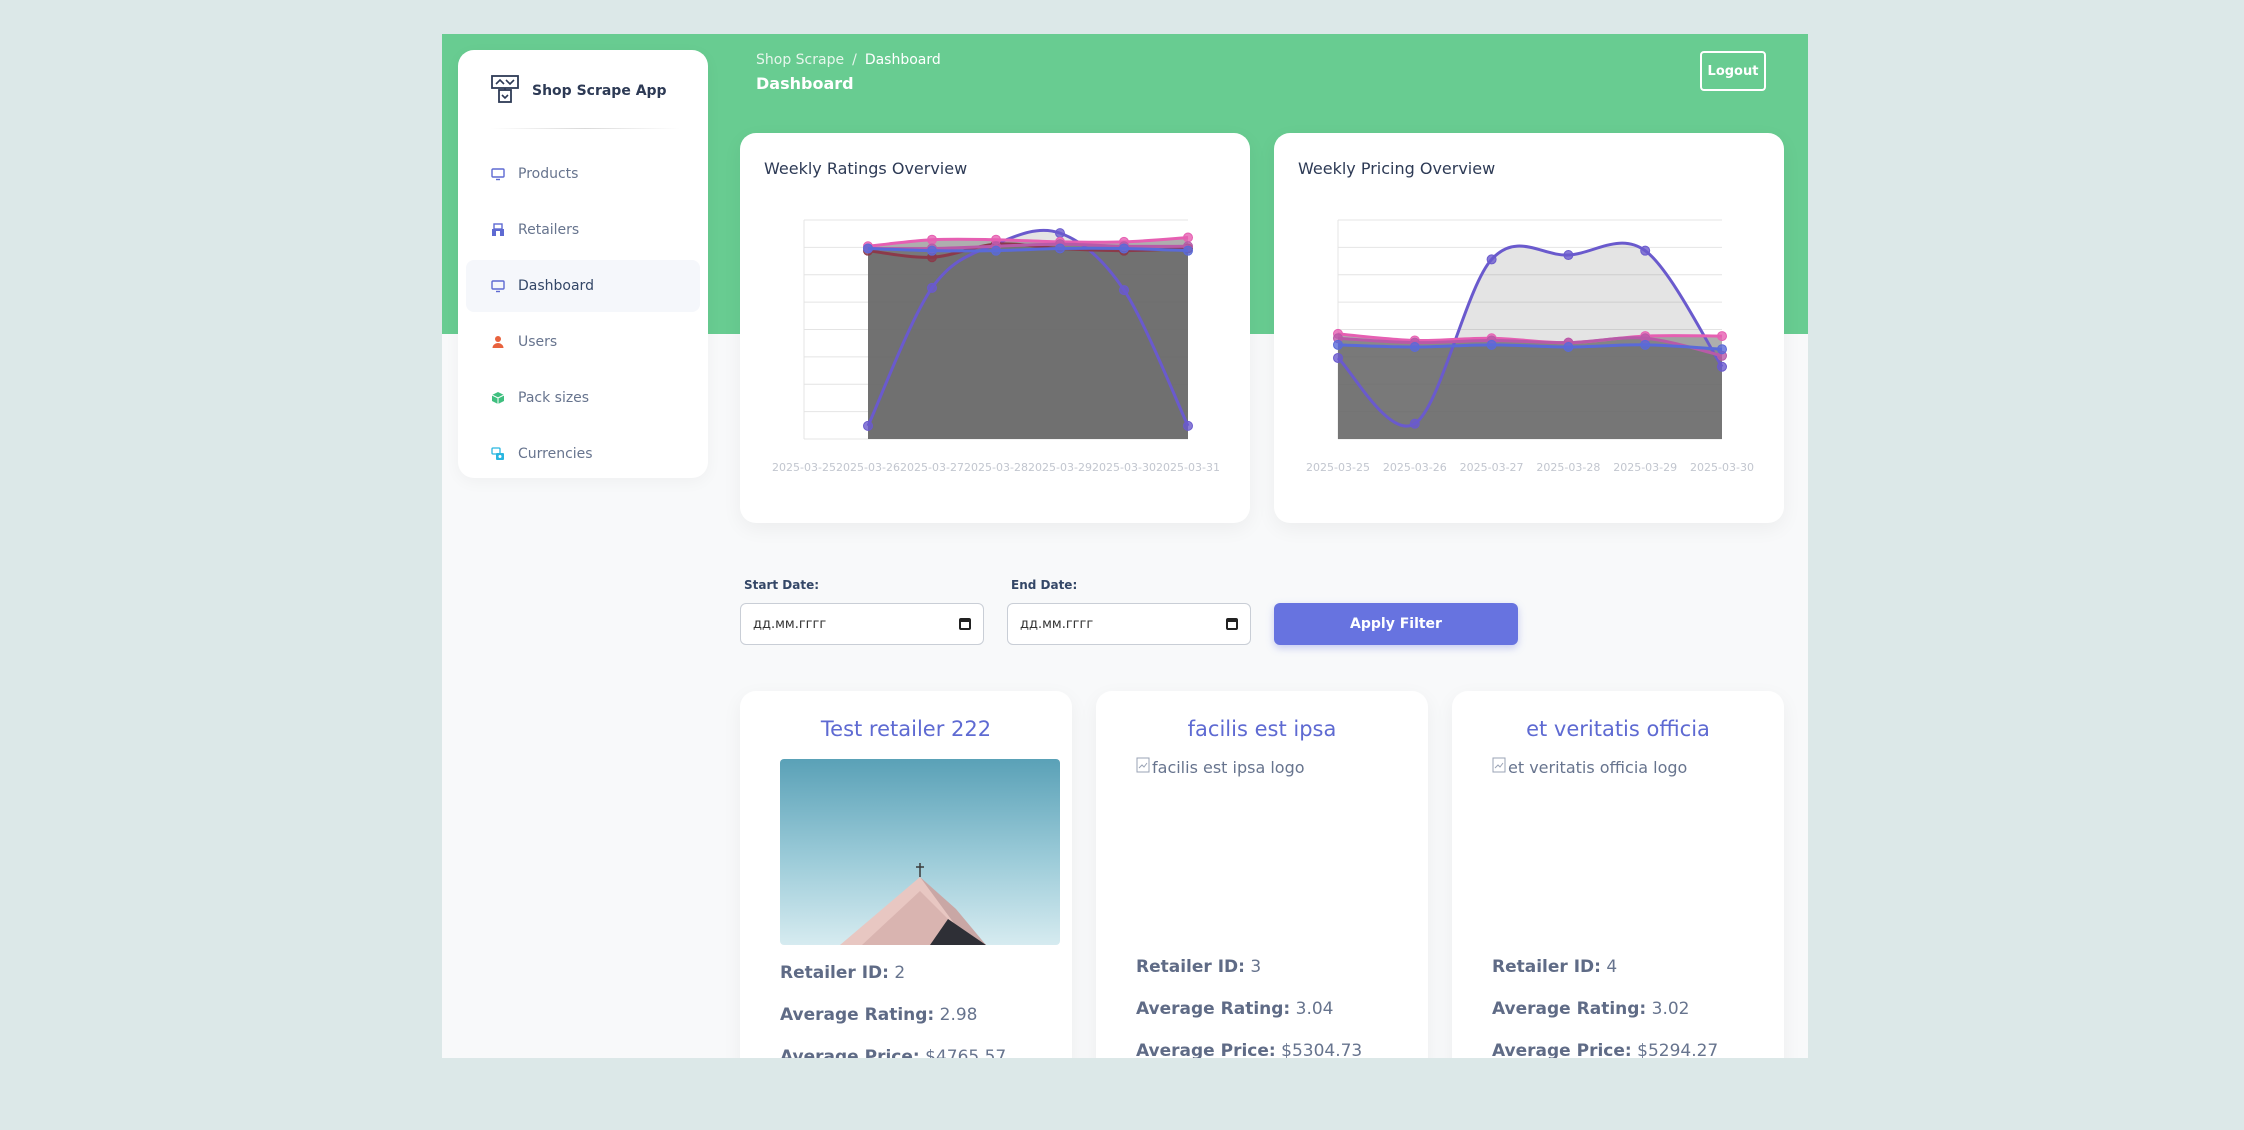 This screenshot has width=2244, height=1130. I want to click on sidebar-divider, so click(585, 128).